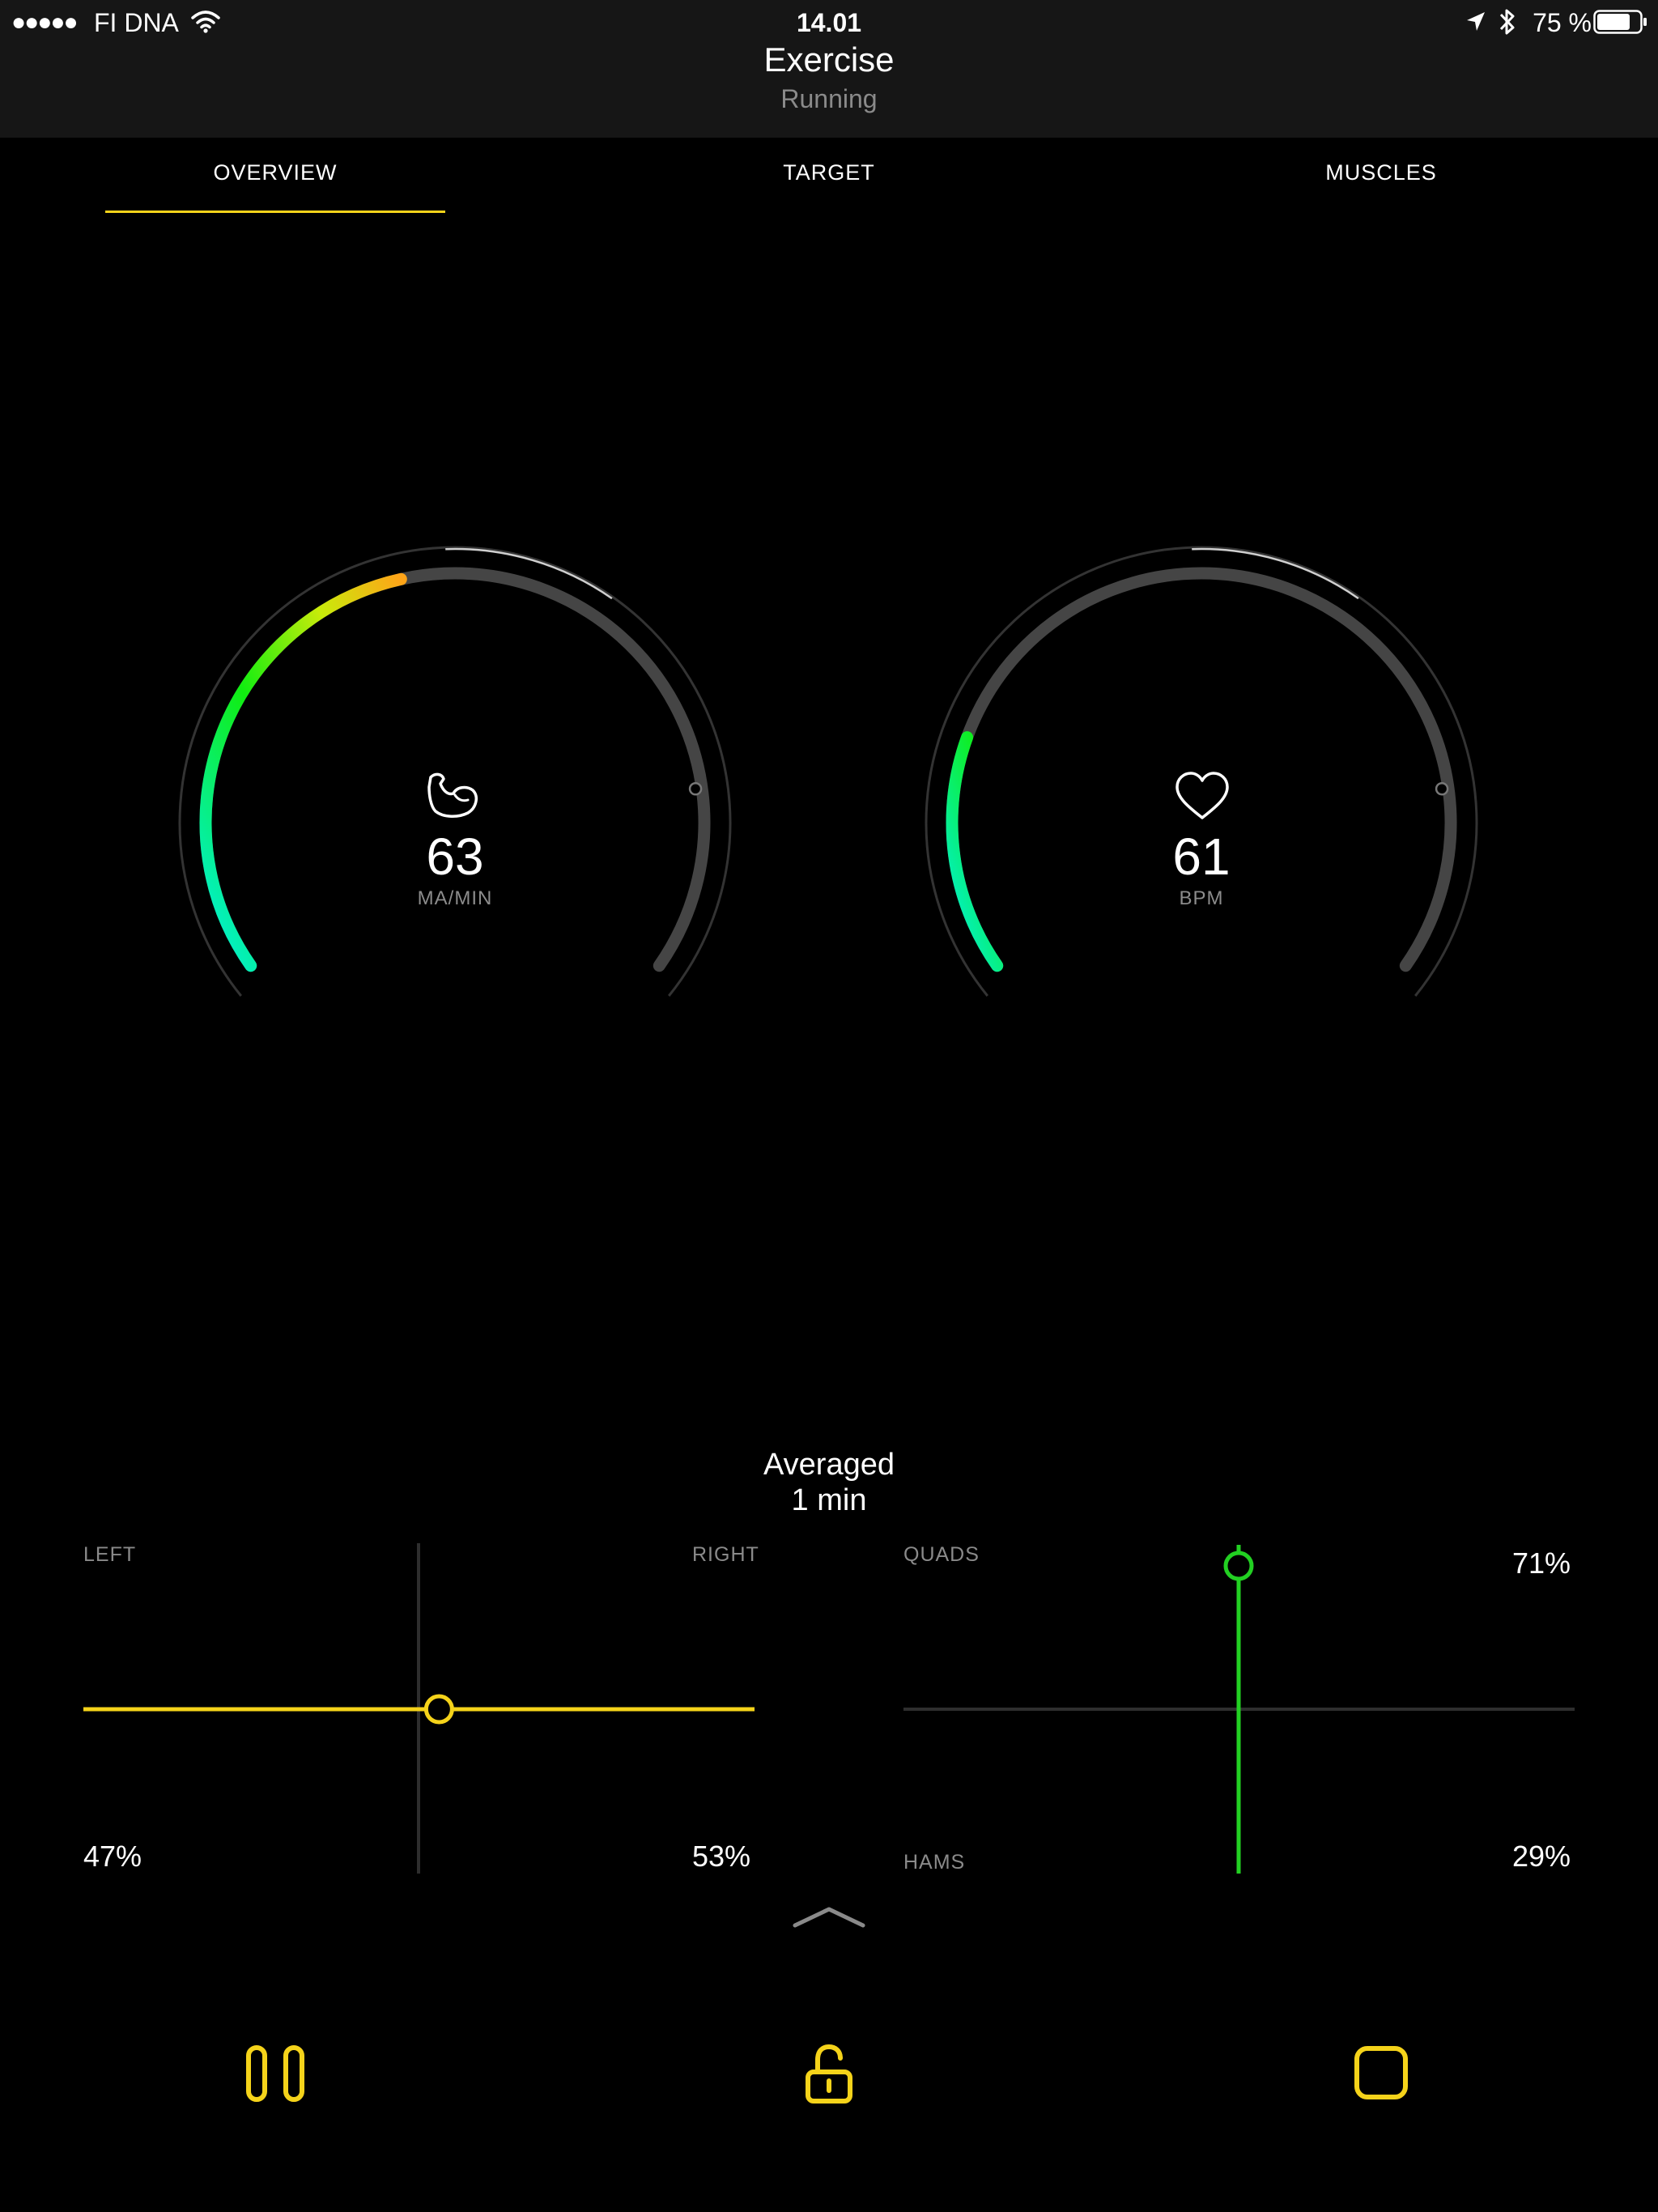  I want to click on unlock-icon, so click(829, 2074).